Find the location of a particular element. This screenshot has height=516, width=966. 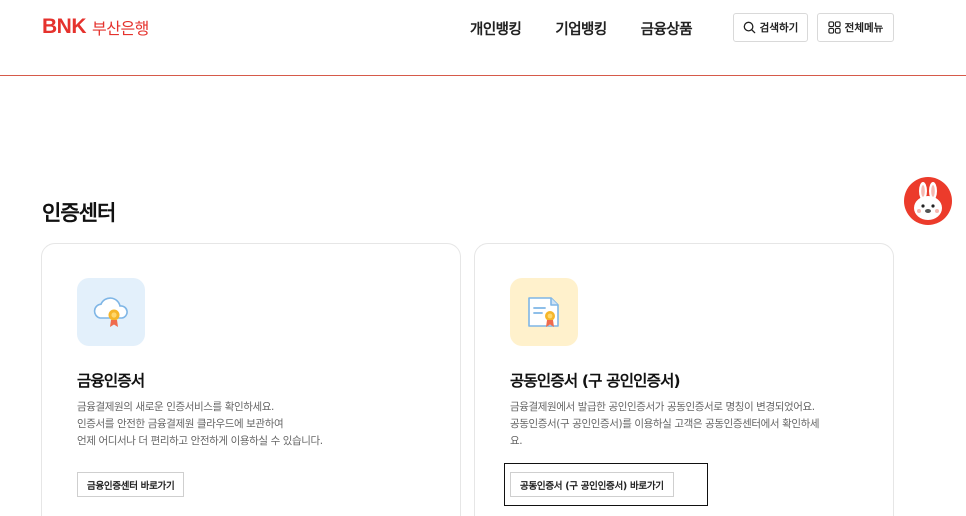

all-menu-button-label: 전체메뉴 is located at coordinates (864, 28).